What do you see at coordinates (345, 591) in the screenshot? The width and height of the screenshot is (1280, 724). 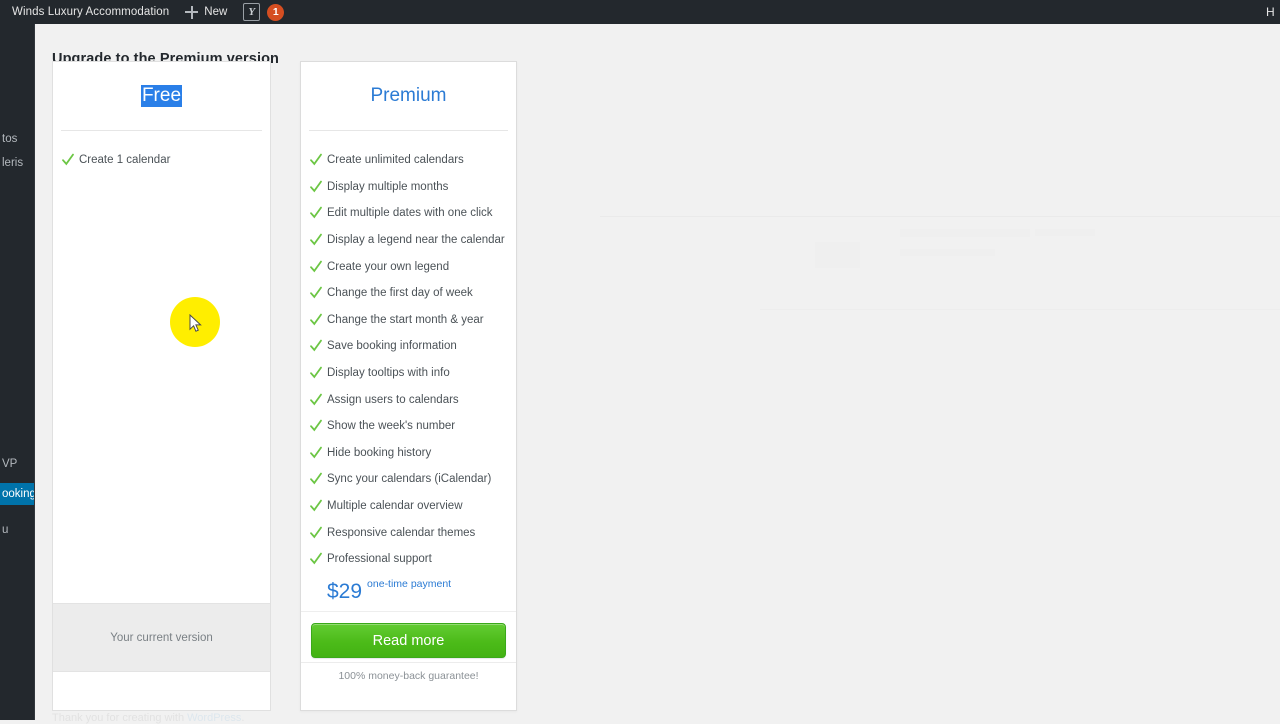 I see `price-amount: $29` at bounding box center [345, 591].